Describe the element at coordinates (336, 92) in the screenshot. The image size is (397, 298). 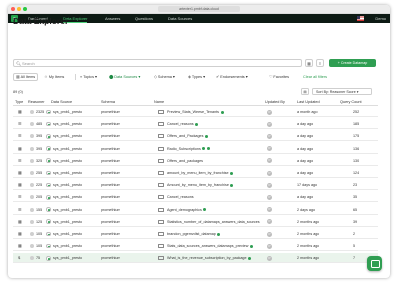
I see `sort-label: Sort By: Reasoner Score` at that location.